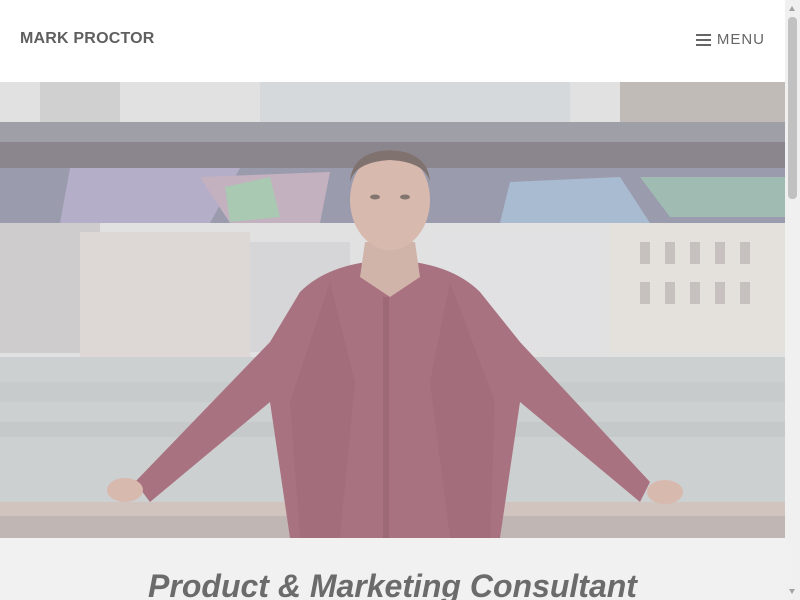 Image resolution: width=800 pixels, height=600 pixels. Describe the element at coordinates (792, 591) in the screenshot. I see `scroll-down-icon` at that location.